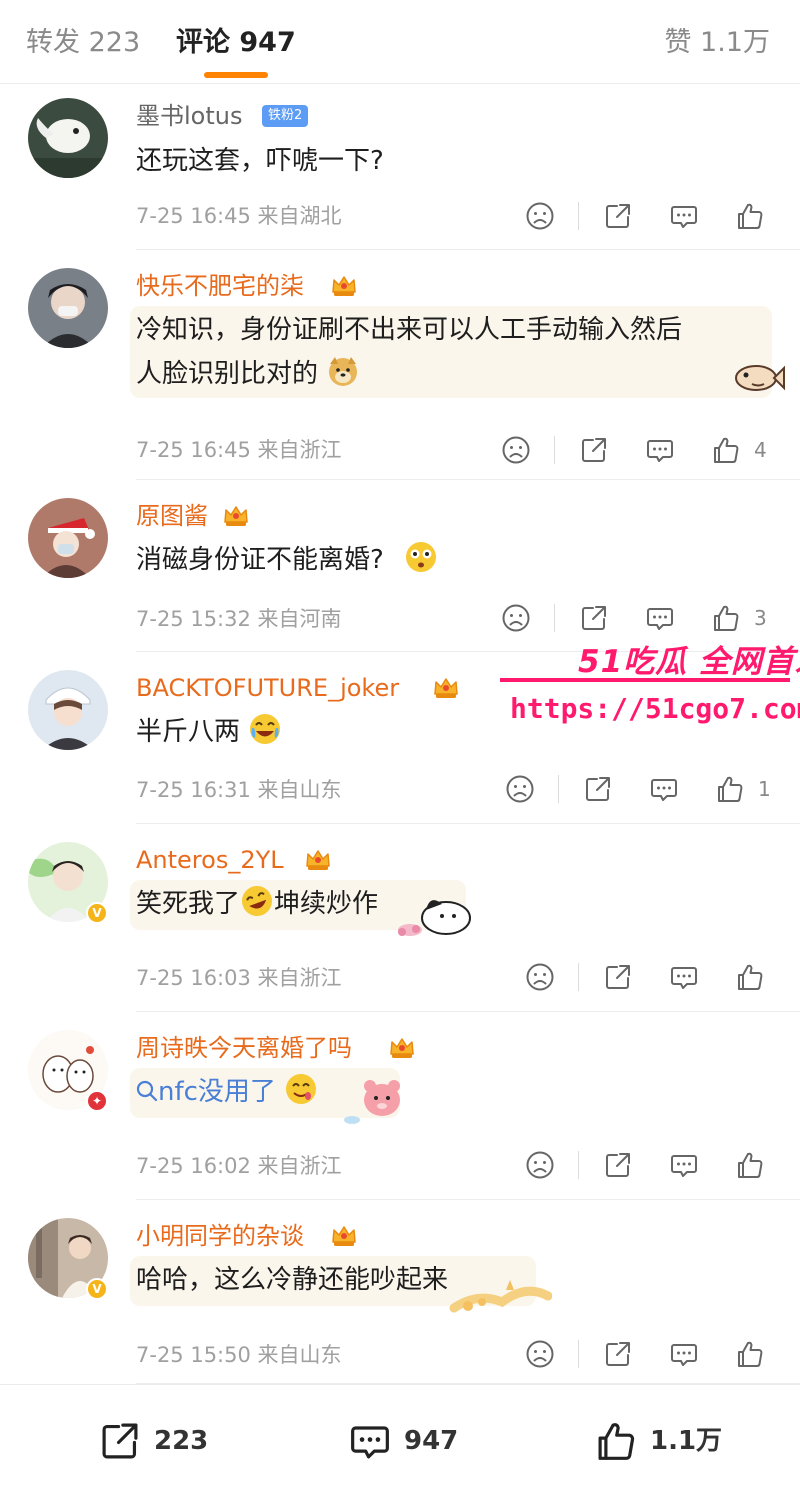 The image size is (800, 1508). I want to click on comment-meta: 7-25 15:50 来自山东, so click(239, 1355).